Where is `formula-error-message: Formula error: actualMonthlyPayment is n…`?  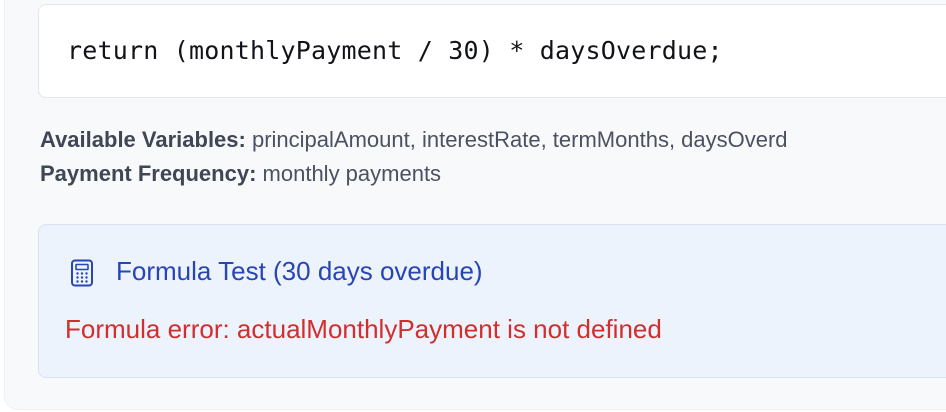 formula-error-message: Formula error: actualMonthlyPayment is n… is located at coordinates (363, 329).